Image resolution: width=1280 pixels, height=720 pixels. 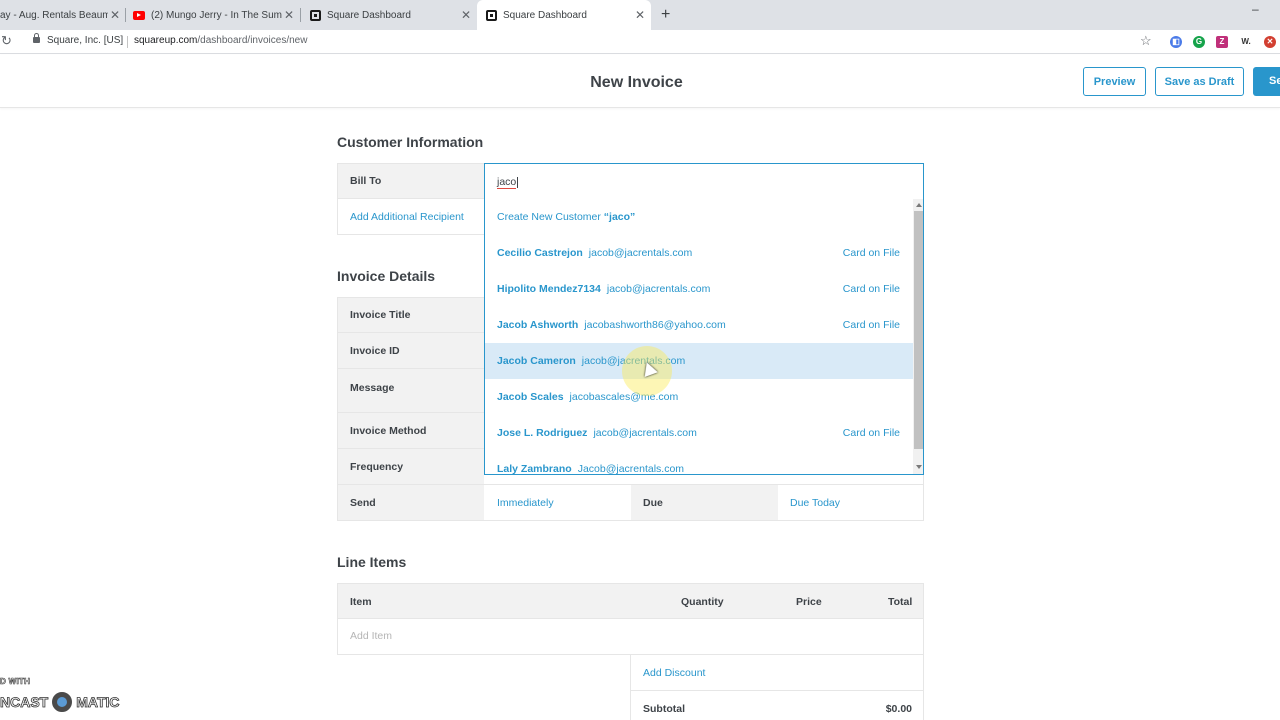 What do you see at coordinates (538, 325) in the screenshot?
I see `customer-name: Jacob Ashworth` at bounding box center [538, 325].